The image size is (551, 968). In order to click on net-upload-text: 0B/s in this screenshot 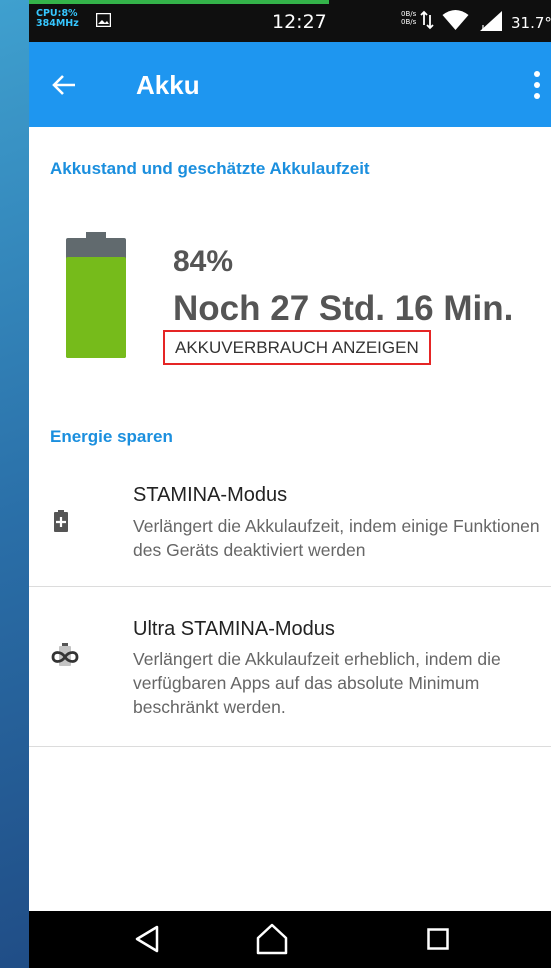, I will do `click(409, 14)`.